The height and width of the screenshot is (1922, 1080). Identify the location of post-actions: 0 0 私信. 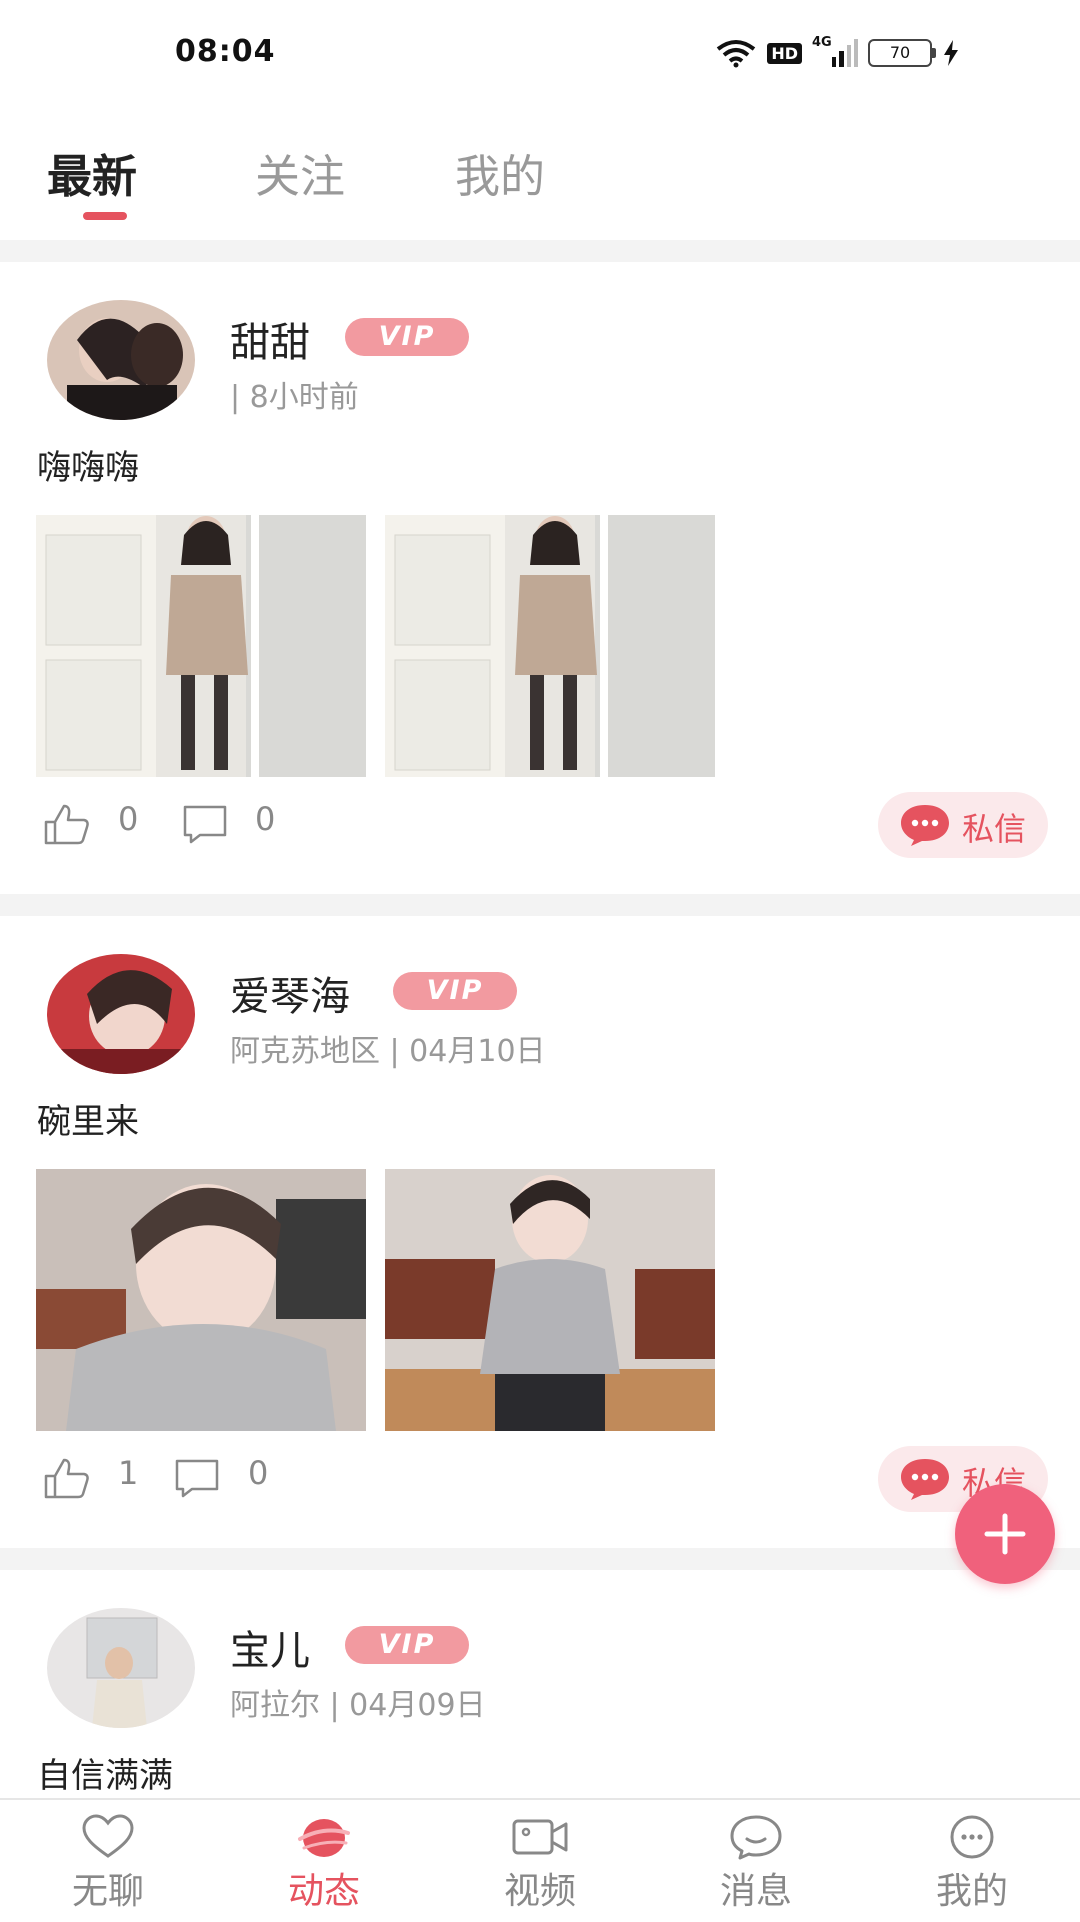
(540, 825).